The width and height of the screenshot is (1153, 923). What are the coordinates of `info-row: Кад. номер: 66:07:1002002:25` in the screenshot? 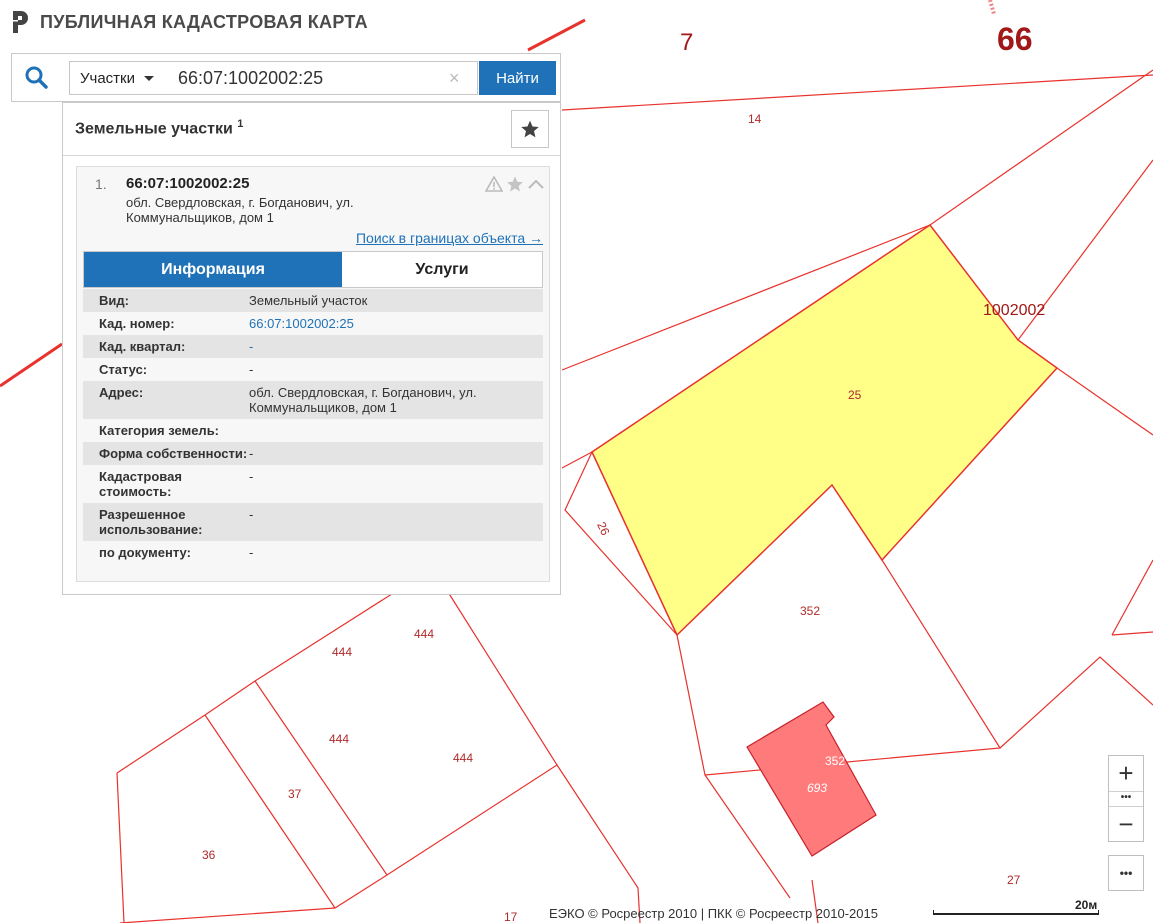 It's located at (313, 323).